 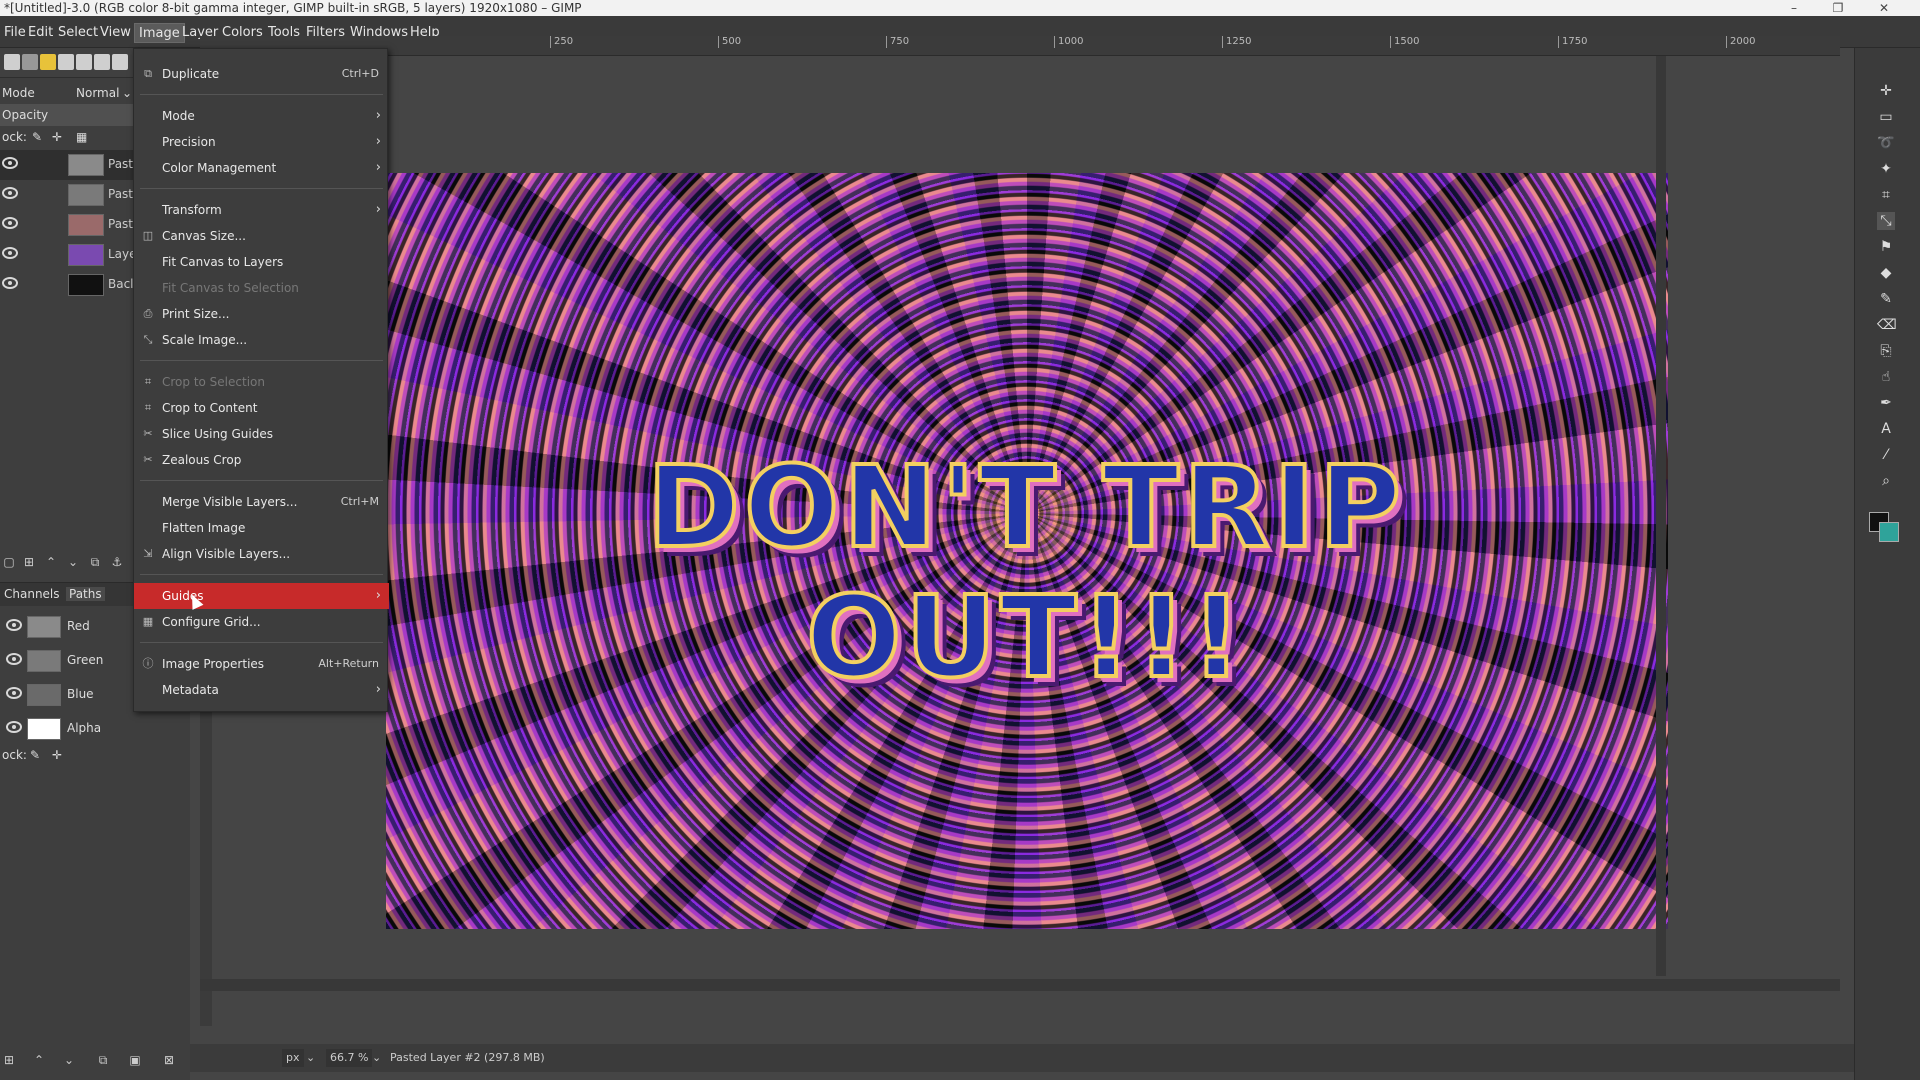 I want to click on ruler-tick: 750, so click(x=897, y=42).